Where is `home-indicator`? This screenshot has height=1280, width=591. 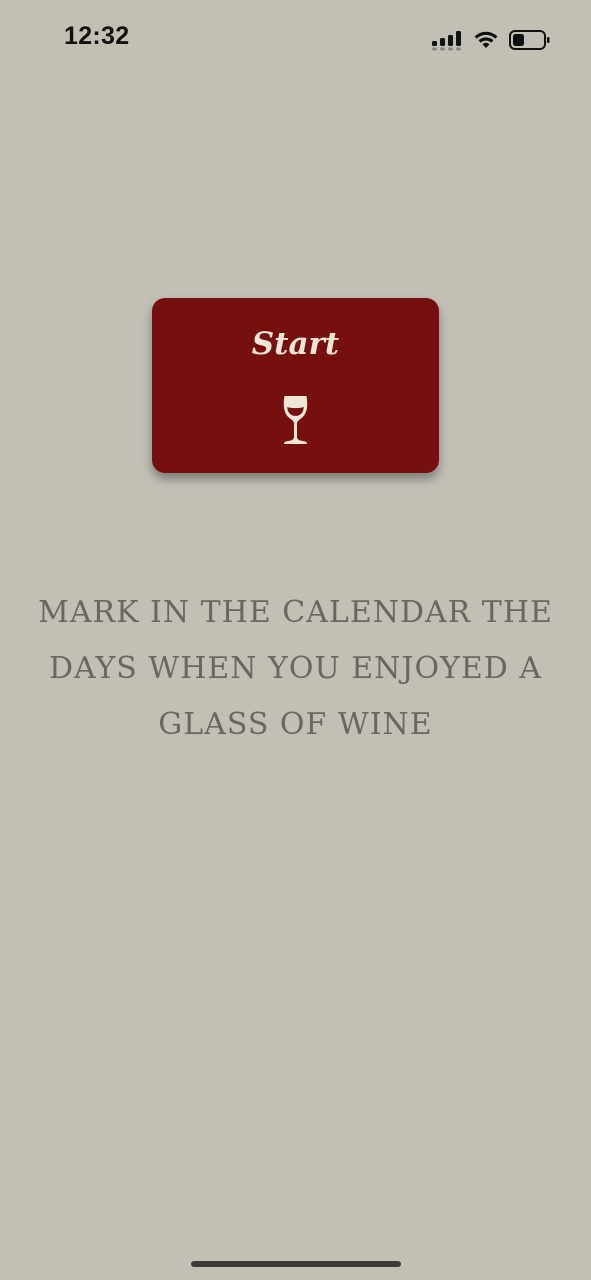
home-indicator is located at coordinates (296, 1264).